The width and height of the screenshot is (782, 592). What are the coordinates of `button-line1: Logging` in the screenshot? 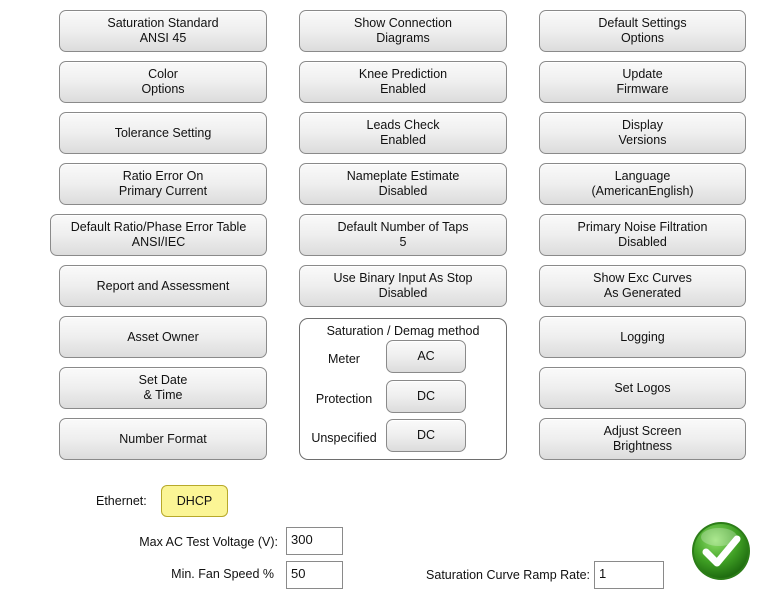 It's located at (642, 336).